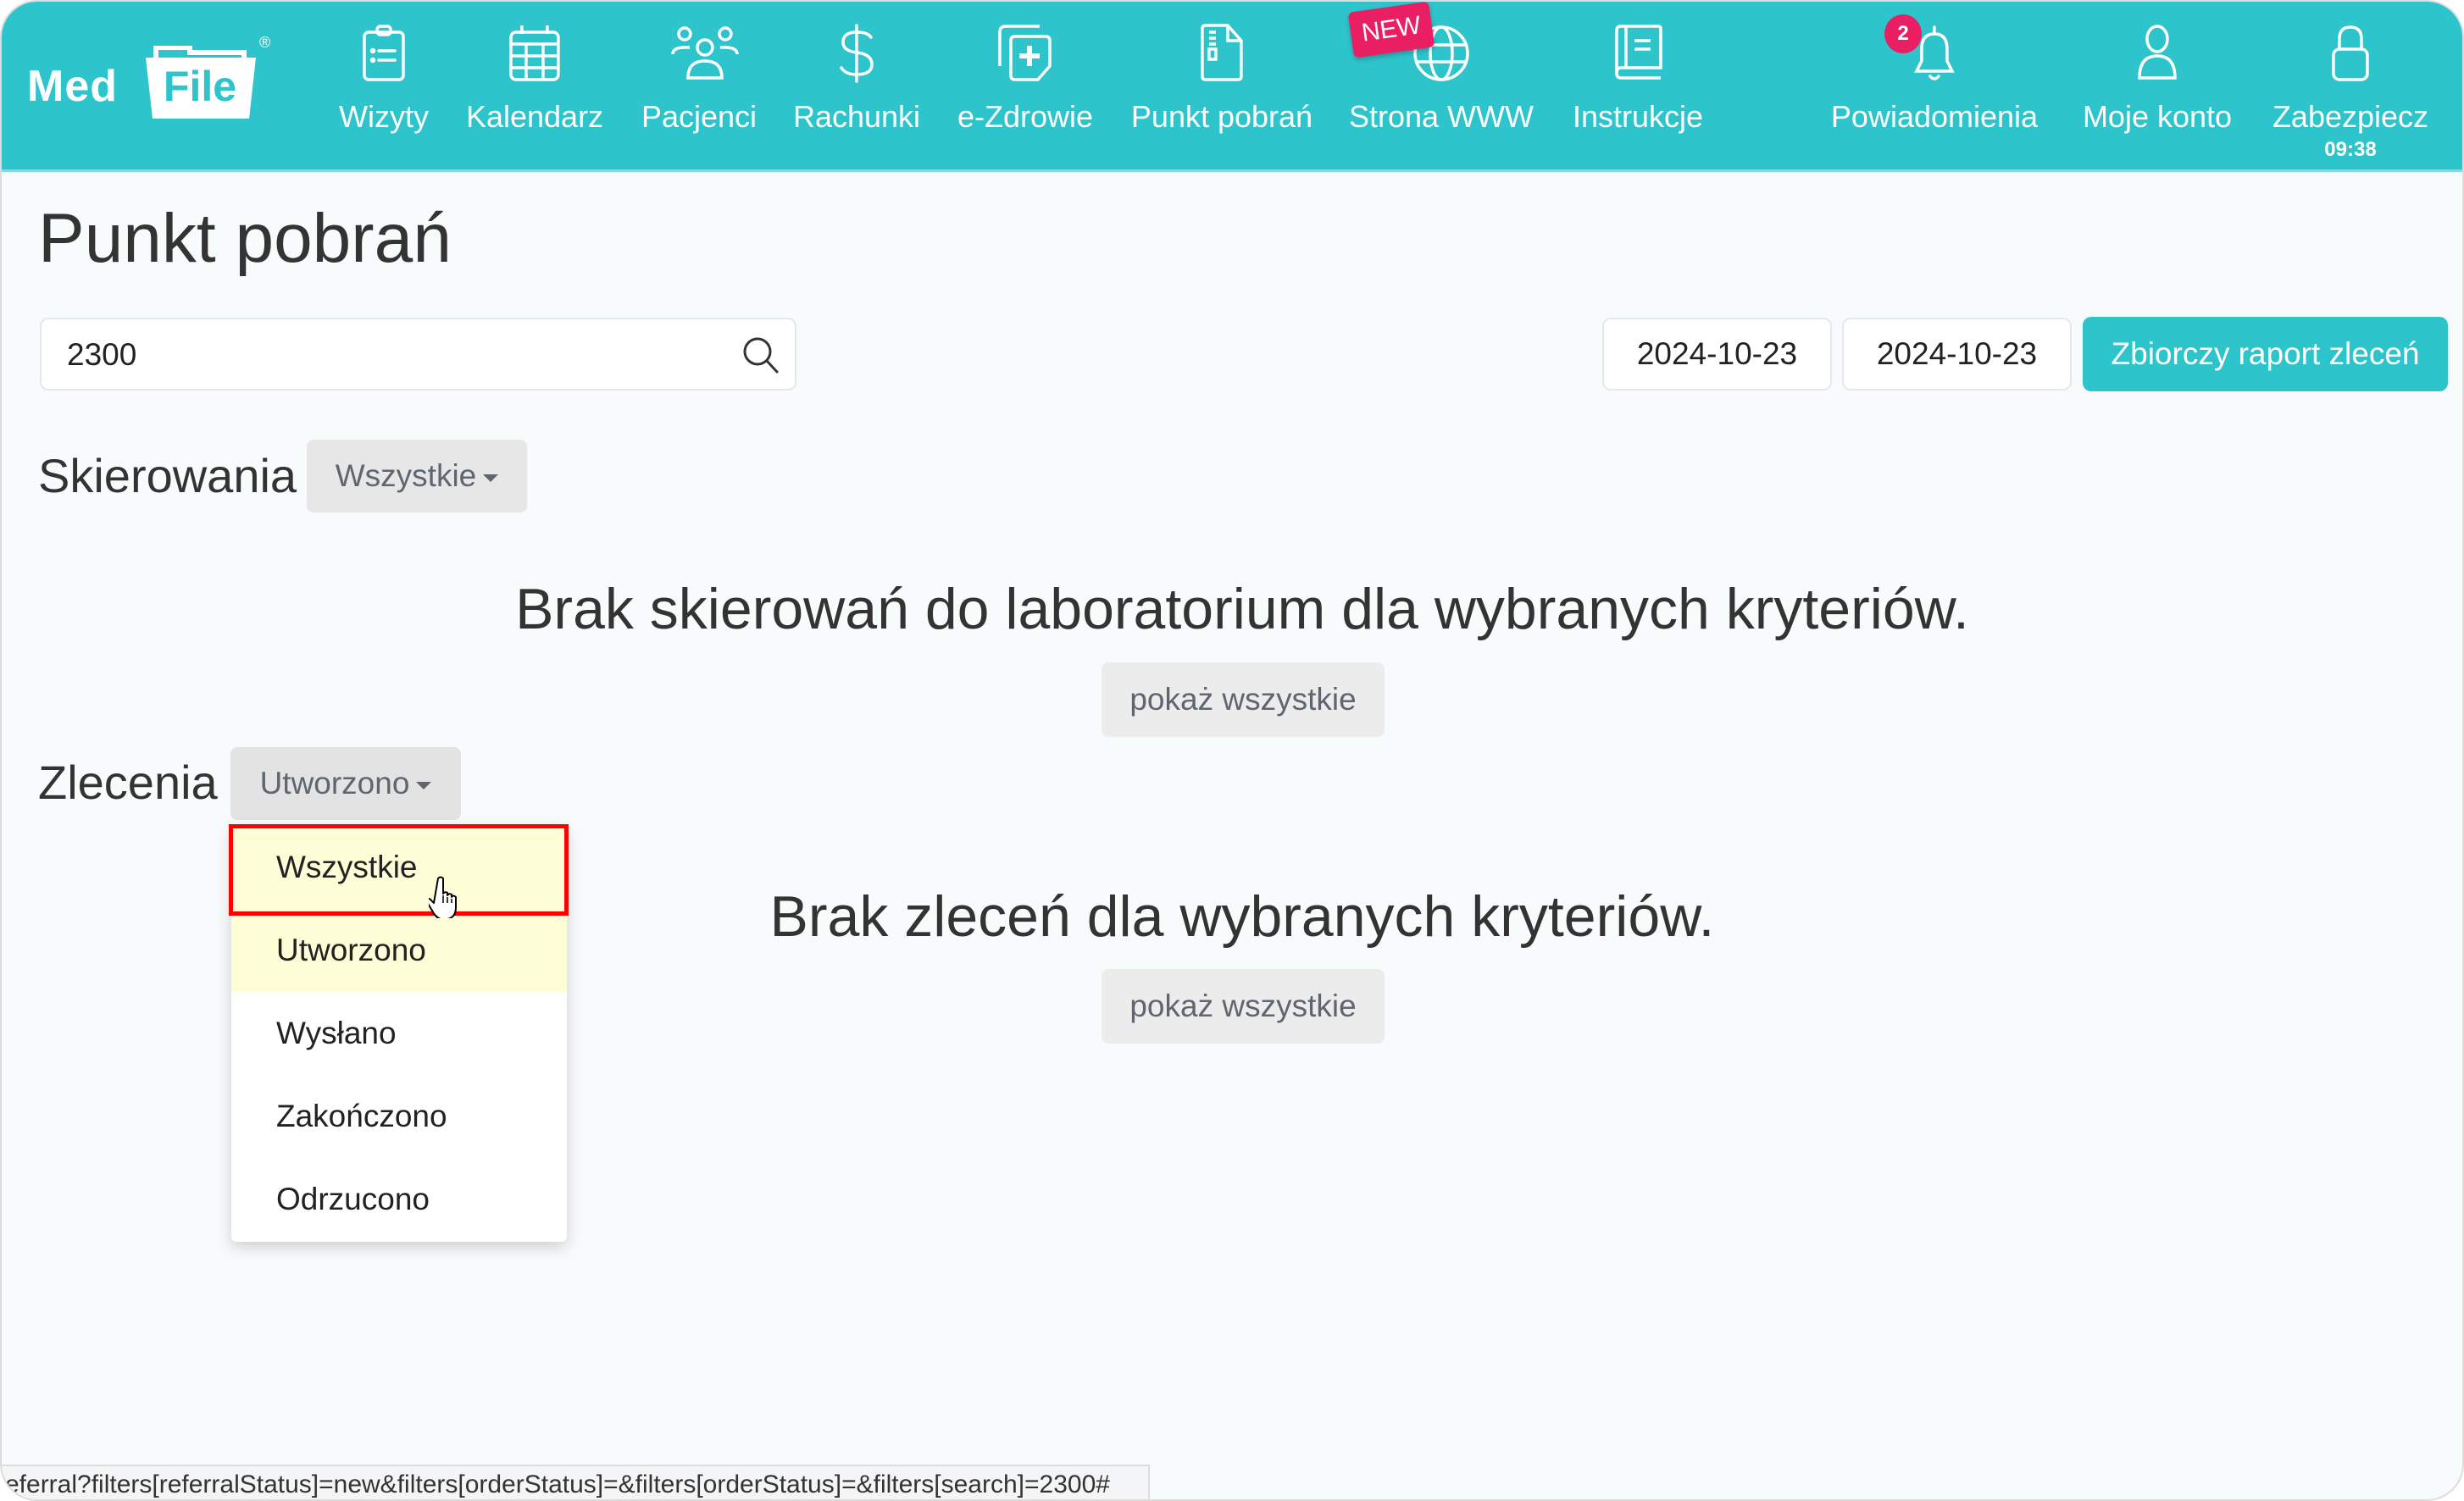  What do you see at coordinates (1903, 33) in the screenshot?
I see `notification-count-badge: 2` at bounding box center [1903, 33].